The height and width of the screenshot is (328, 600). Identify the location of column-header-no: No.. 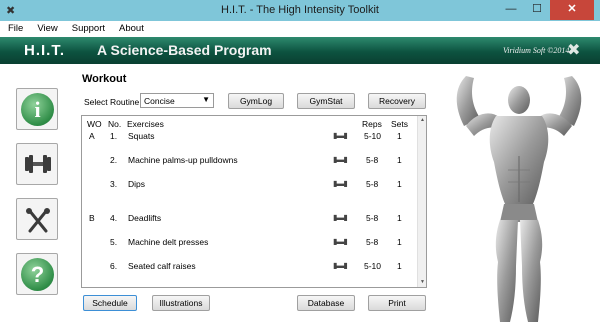
(115, 124).